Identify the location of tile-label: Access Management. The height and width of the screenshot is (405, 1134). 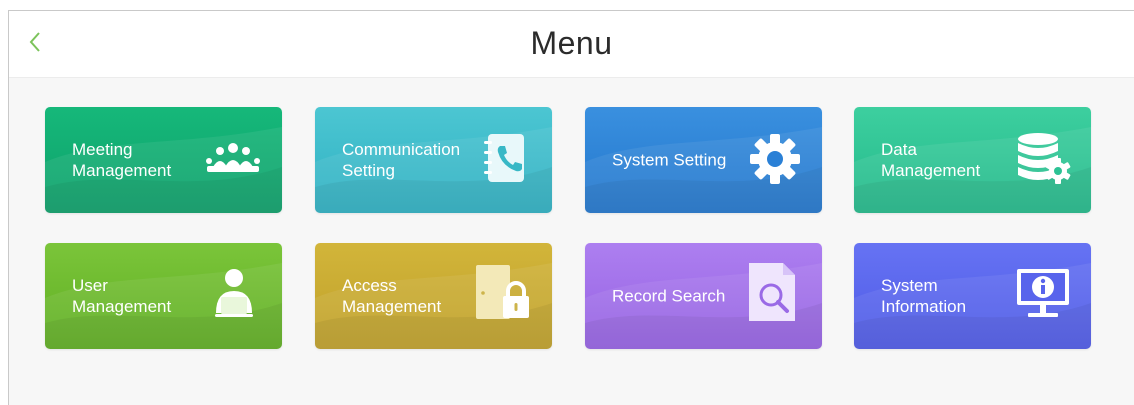
(392, 296).